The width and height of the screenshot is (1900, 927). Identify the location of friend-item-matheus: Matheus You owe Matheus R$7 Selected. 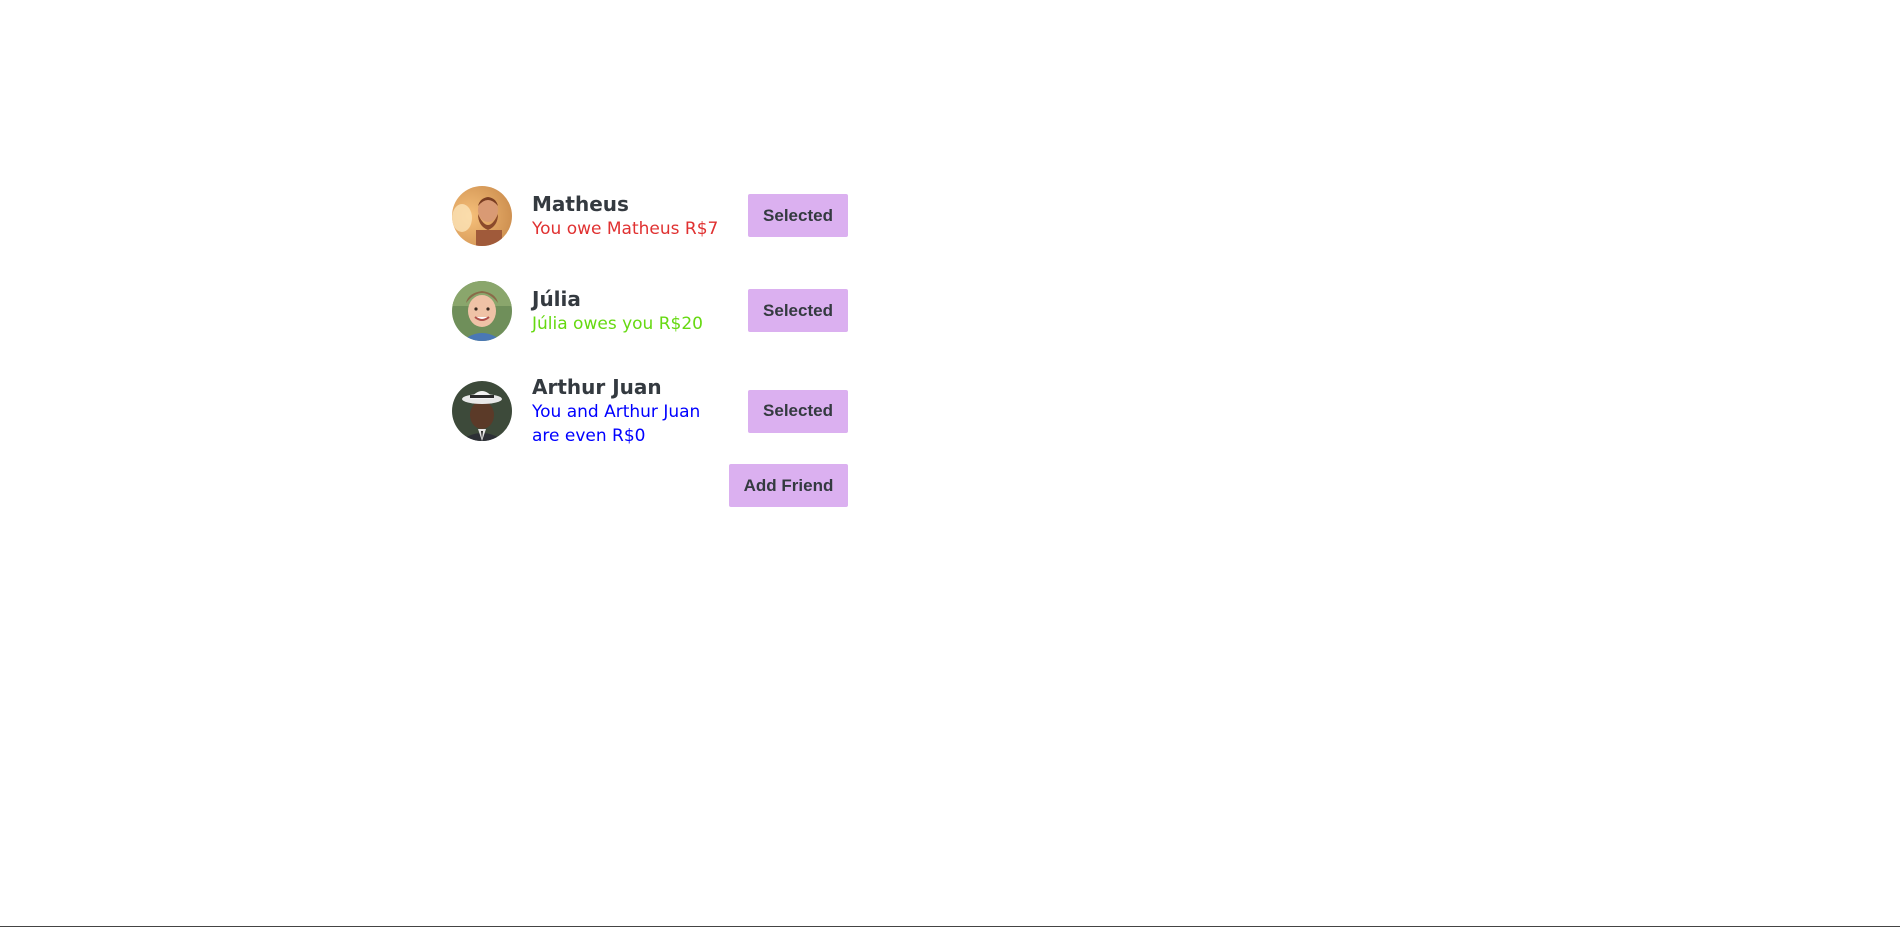
(650, 215).